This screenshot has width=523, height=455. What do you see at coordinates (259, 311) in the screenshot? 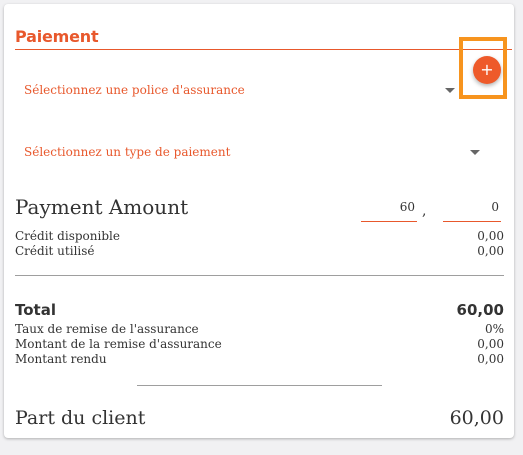
I see `total-row: Total 60,00` at bounding box center [259, 311].